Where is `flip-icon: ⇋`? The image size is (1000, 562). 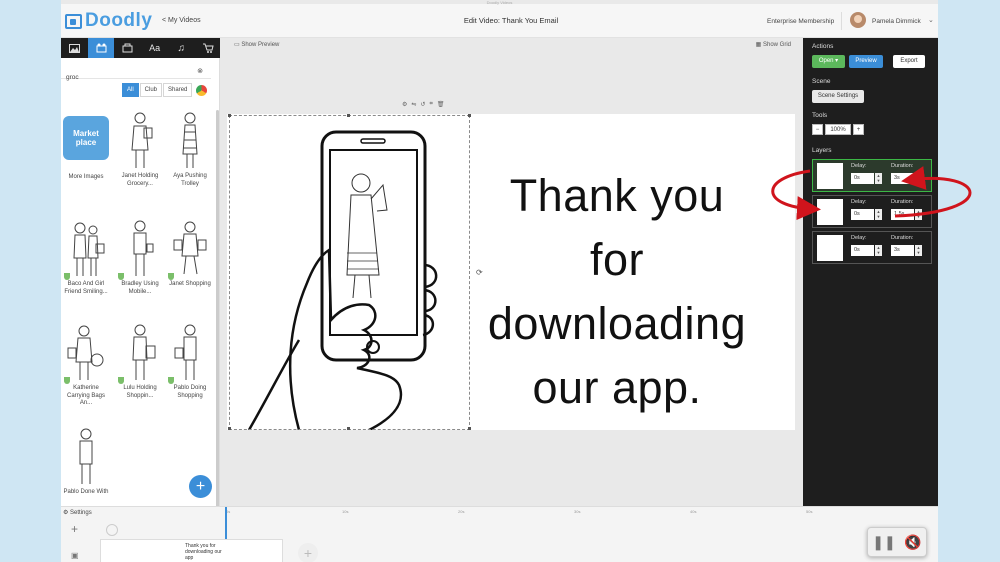
flip-icon: ⇋ is located at coordinates (413, 104).